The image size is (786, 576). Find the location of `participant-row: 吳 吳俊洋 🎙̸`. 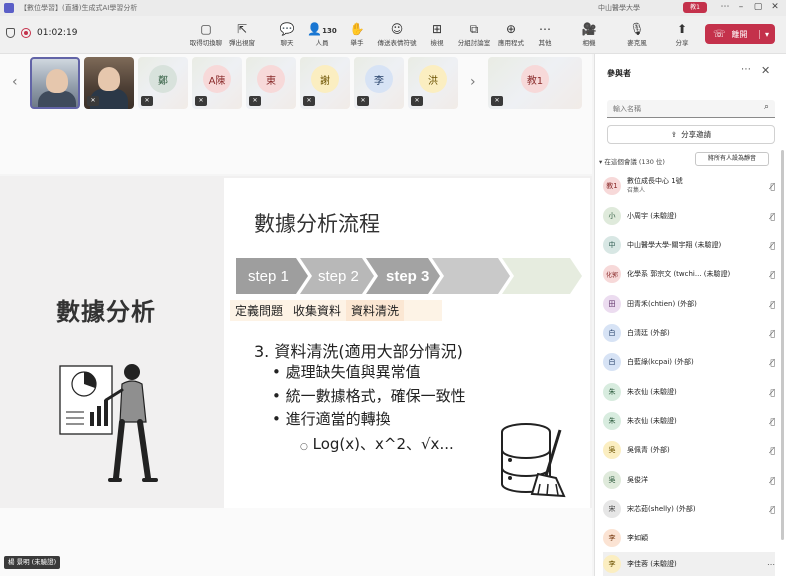

participant-row: 吳 吳俊洋 🎙̸ is located at coordinates (689, 480).